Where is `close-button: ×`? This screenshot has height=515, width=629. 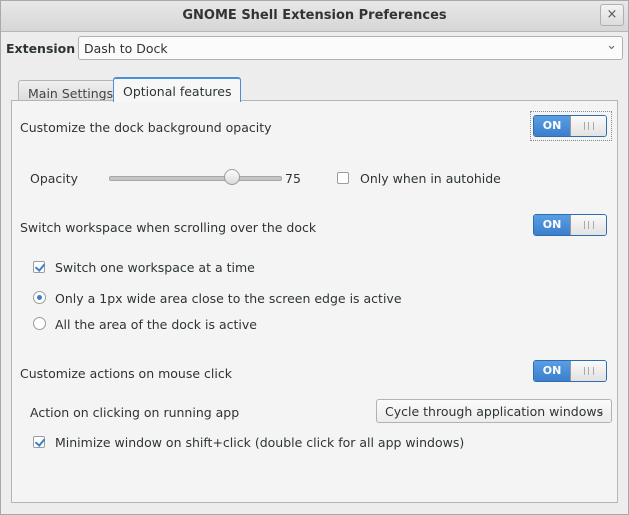 close-button: × is located at coordinates (612, 15).